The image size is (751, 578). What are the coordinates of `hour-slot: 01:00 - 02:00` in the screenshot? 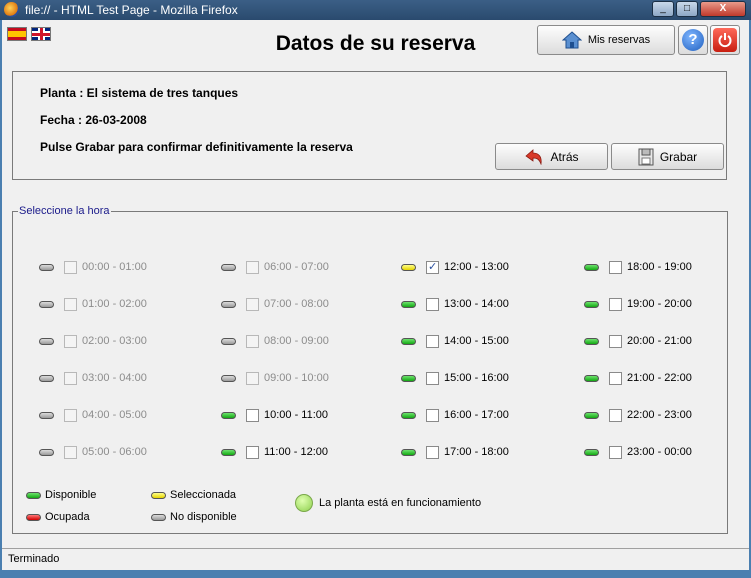 It's located at (93, 304).